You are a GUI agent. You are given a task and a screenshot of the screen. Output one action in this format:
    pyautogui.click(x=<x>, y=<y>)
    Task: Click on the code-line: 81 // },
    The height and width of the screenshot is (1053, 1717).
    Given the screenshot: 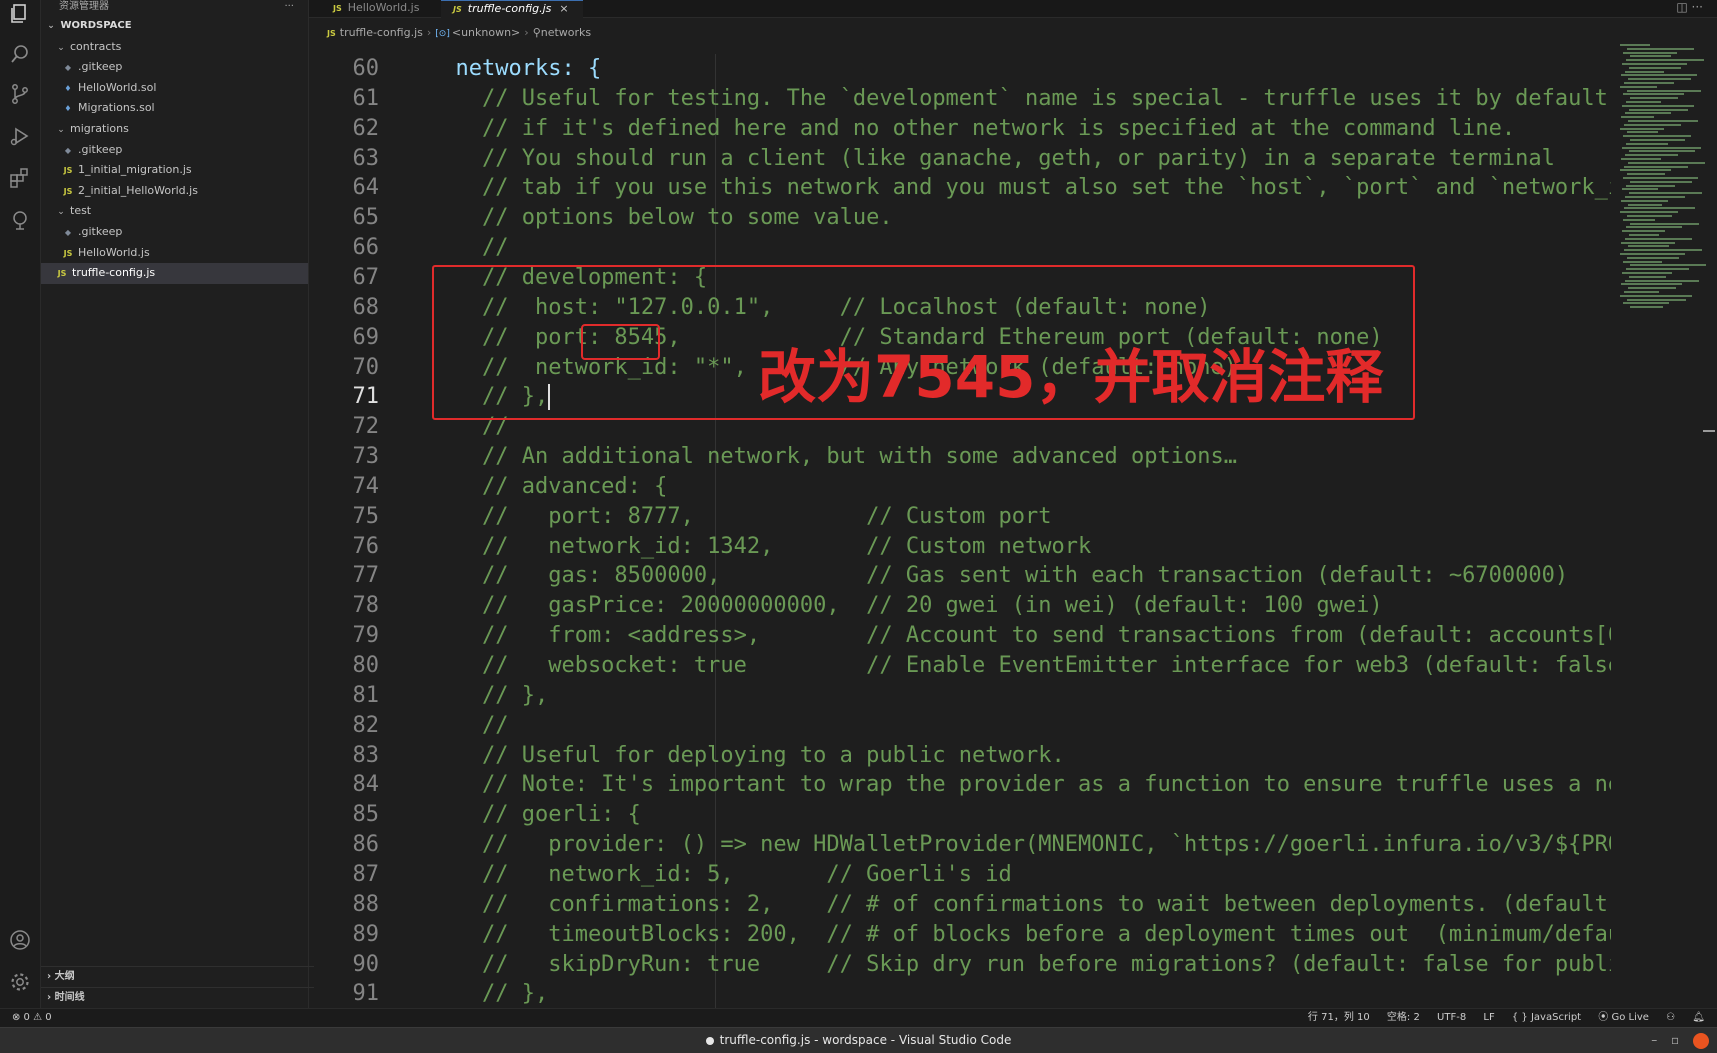 What is the action you would take?
    pyautogui.click(x=960, y=696)
    